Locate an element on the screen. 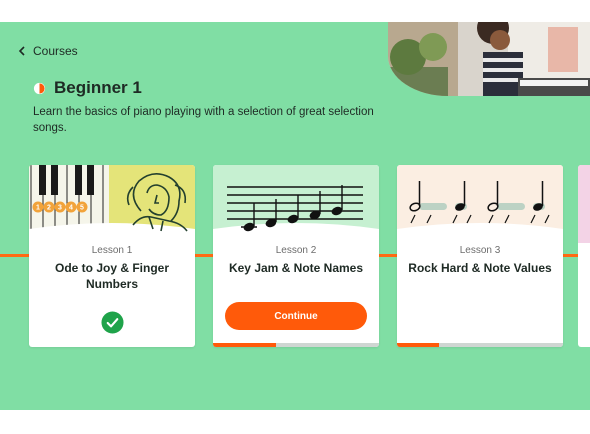 This screenshot has width=590, height=434. finger-number-5: 5 is located at coordinates (82, 208).